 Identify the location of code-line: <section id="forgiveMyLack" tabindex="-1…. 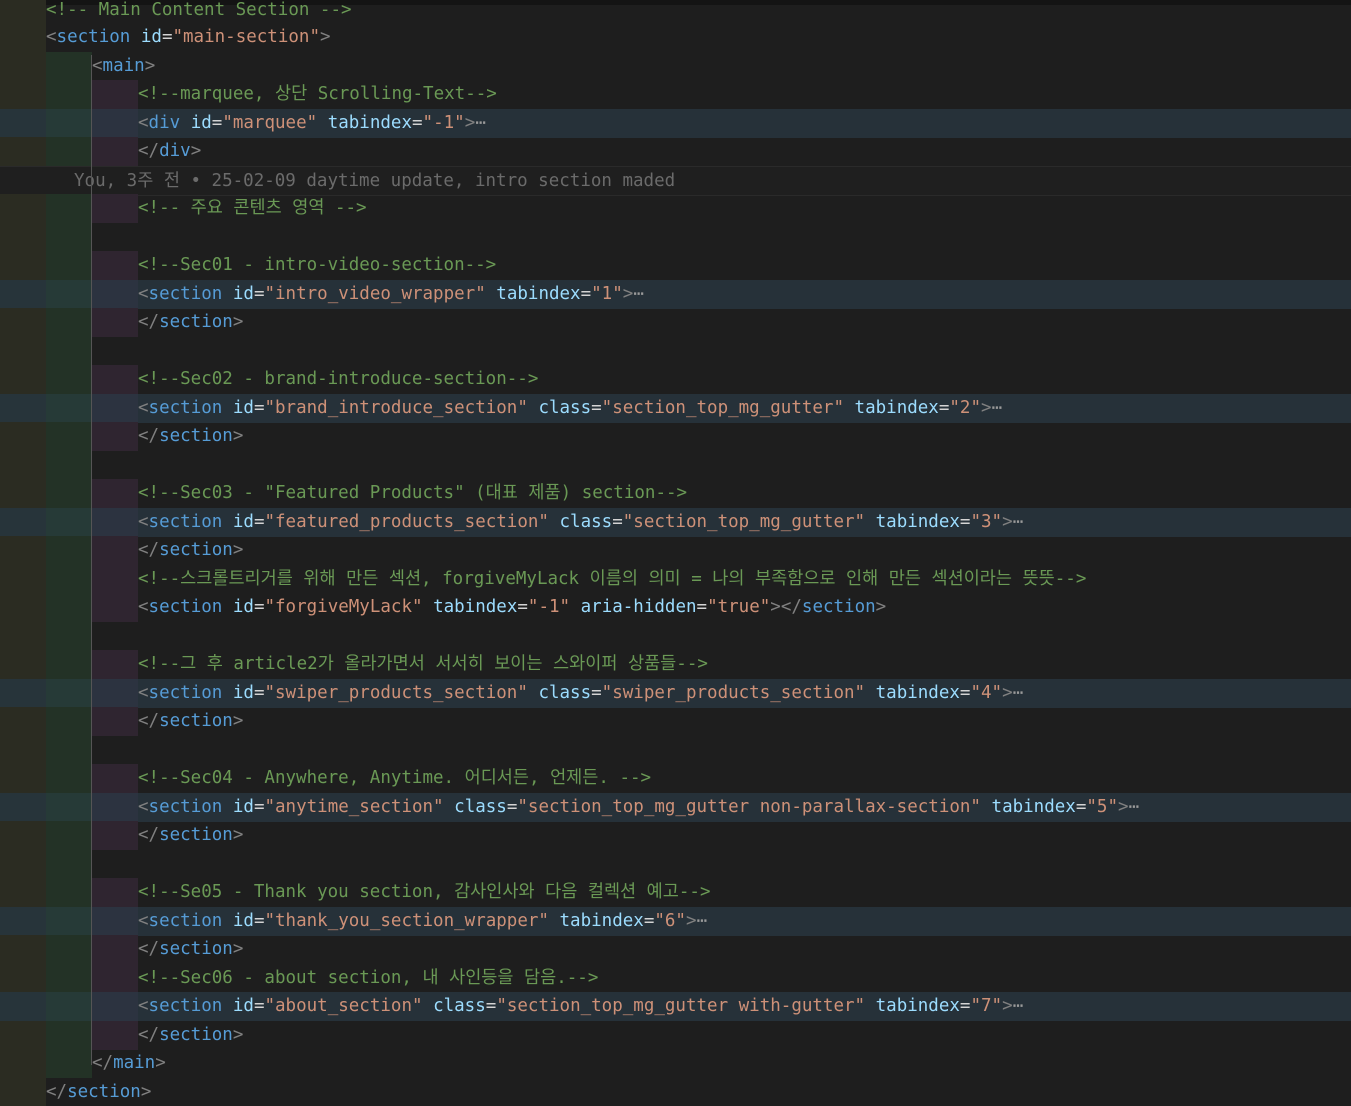
(675, 607).